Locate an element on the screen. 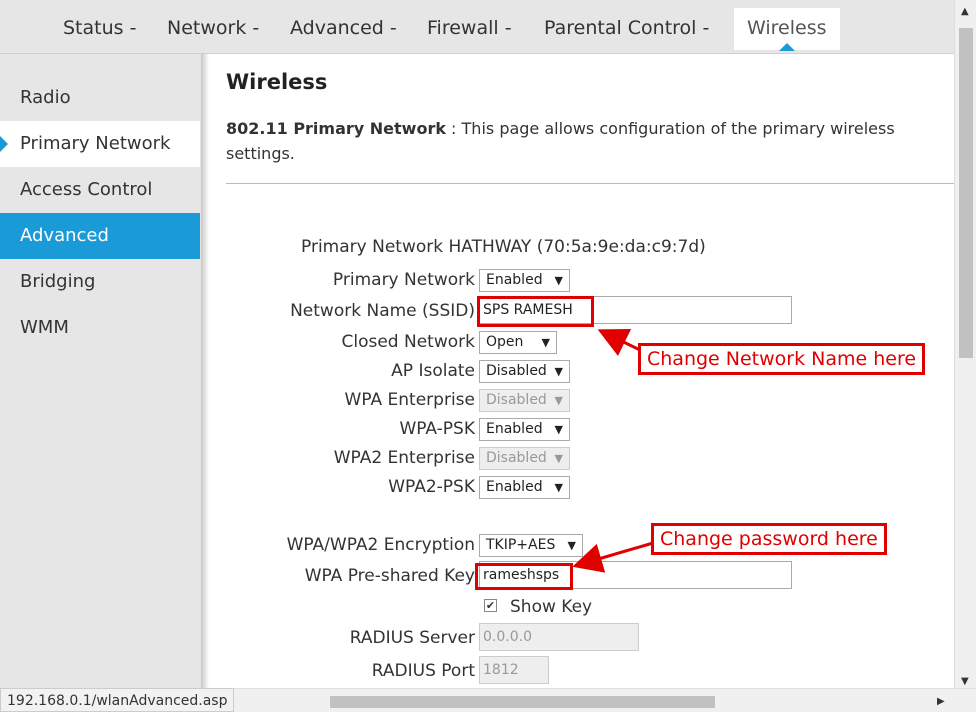 The height and width of the screenshot is (712, 976). wpa2-psk-value: Enabled is located at coordinates (514, 487).